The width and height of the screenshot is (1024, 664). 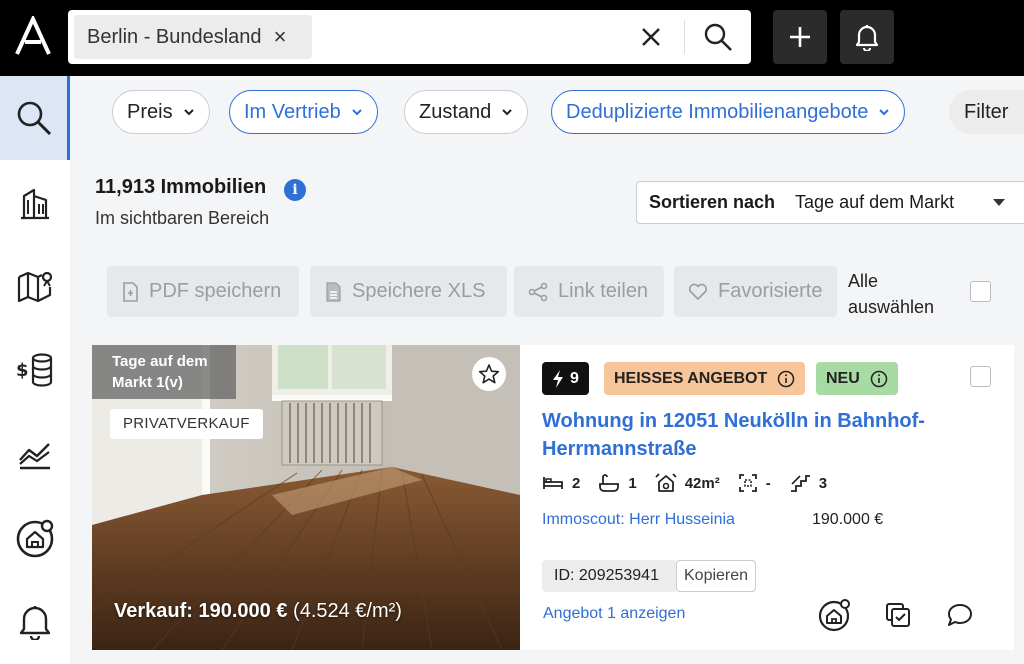 I want to click on chip-remove-icon: ×, so click(x=280, y=37).